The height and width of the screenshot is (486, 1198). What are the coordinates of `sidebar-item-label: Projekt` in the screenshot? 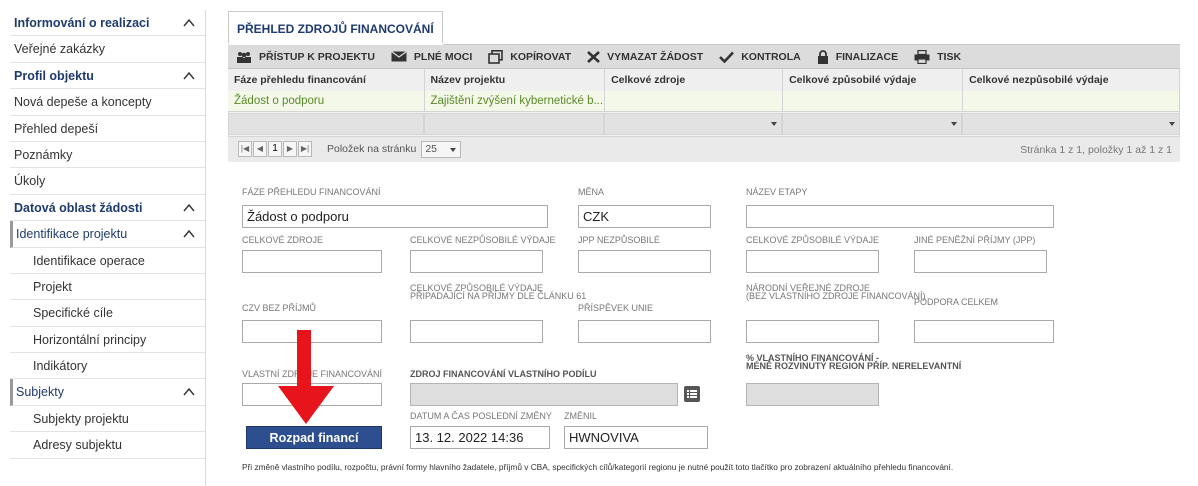 It's located at (52, 286).